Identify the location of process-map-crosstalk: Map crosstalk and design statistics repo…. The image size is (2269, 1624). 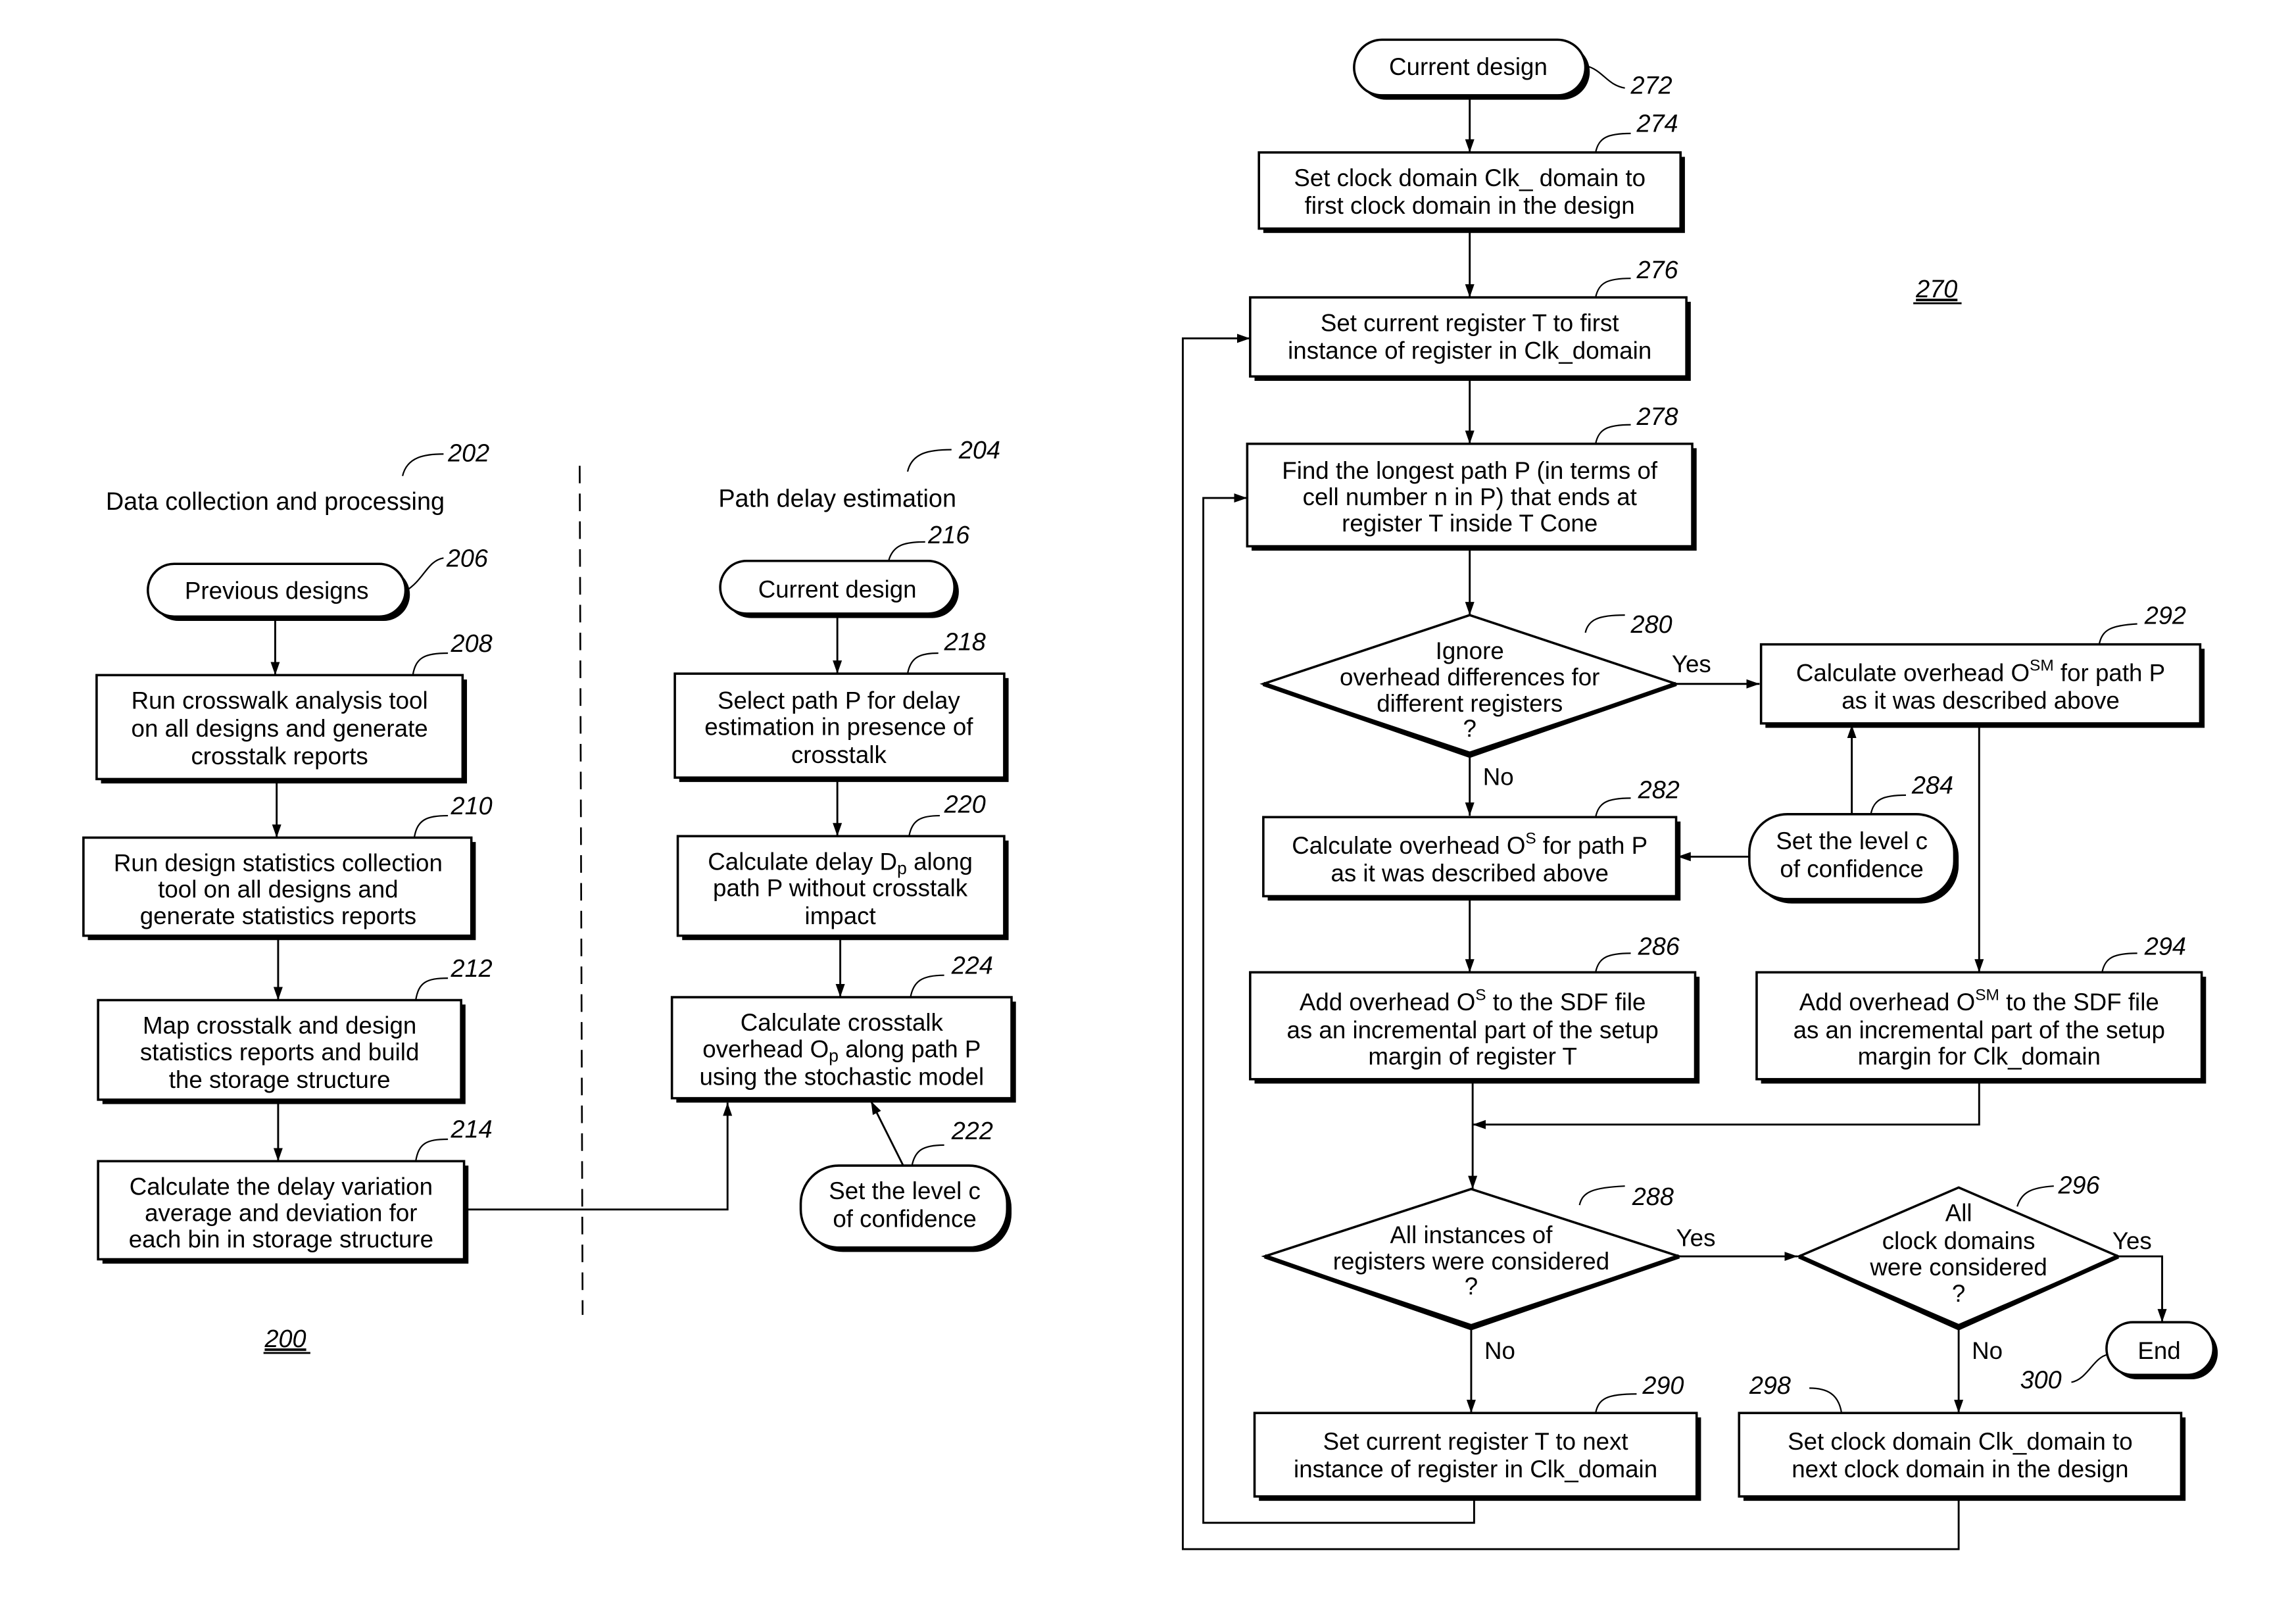
(295, 1029).